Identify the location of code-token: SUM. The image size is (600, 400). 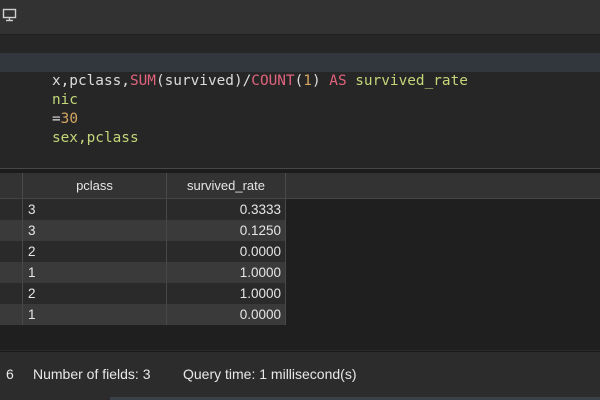
(142, 81).